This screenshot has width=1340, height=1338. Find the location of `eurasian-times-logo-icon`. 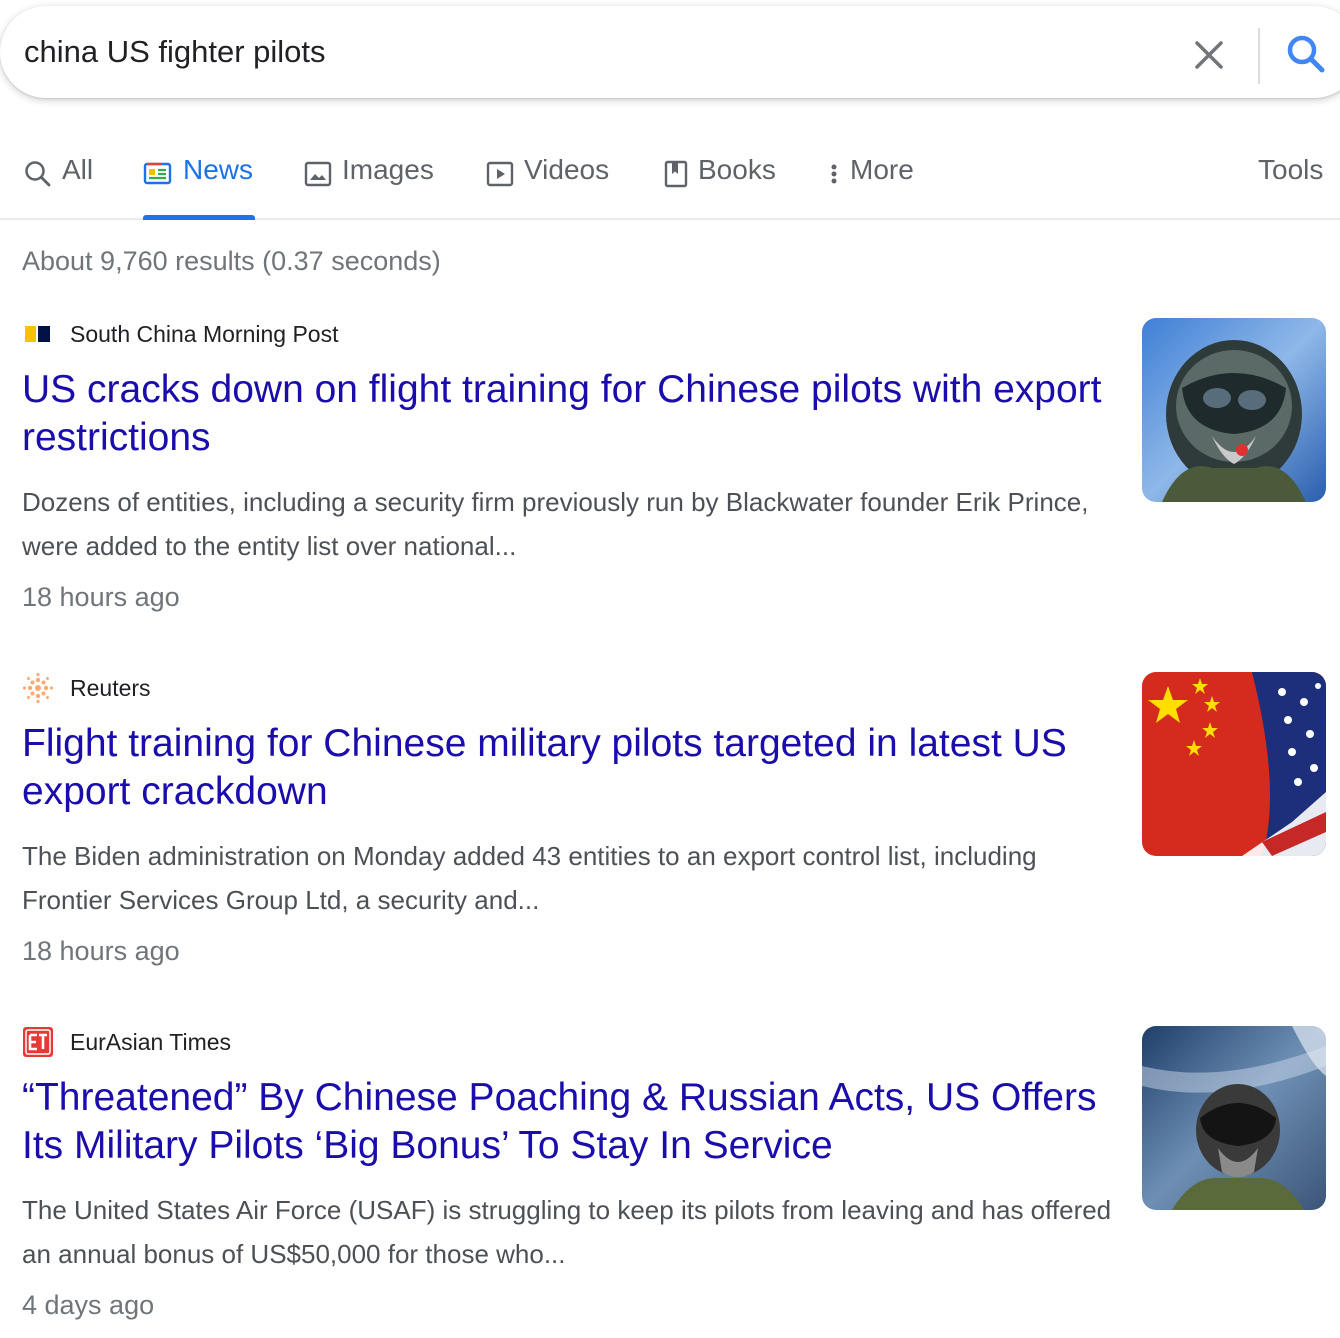

eurasian-times-logo-icon is located at coordinates (38, 1042).